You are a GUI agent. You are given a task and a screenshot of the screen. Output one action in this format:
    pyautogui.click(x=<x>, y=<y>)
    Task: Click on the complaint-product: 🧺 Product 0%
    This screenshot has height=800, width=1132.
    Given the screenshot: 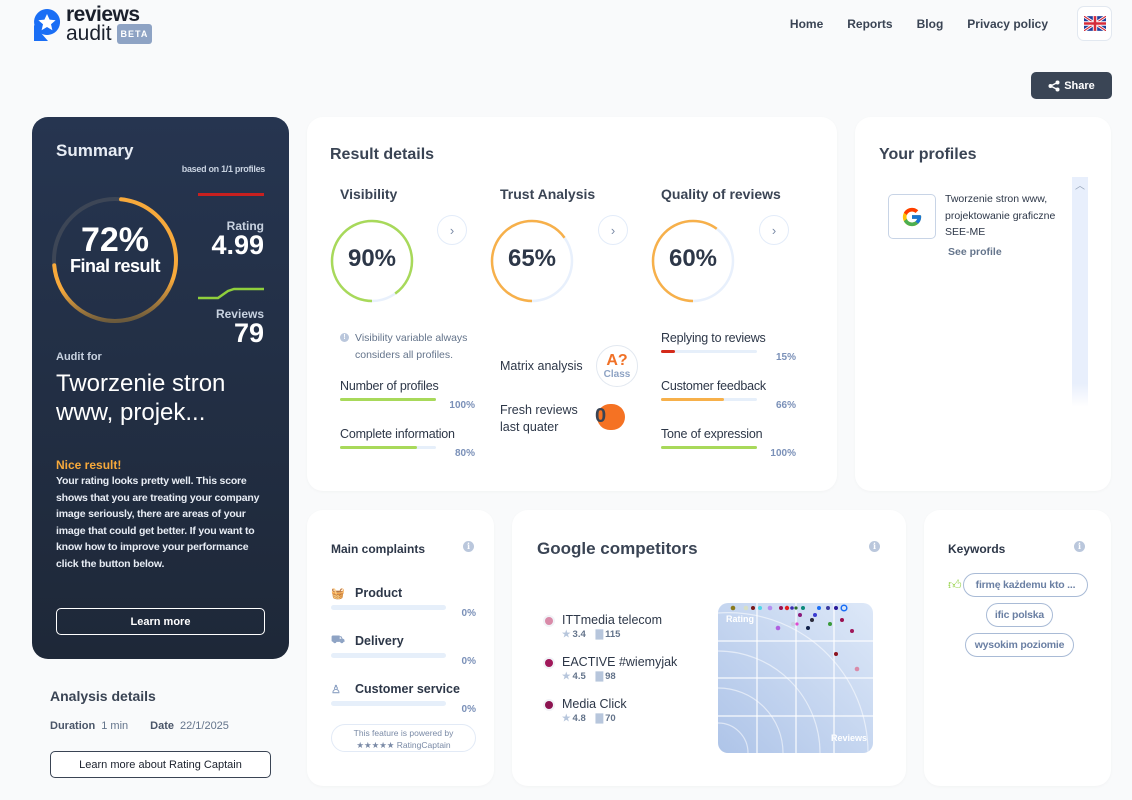 What is the action you would take?
    pyautogui.click(x=403, y=602)
    